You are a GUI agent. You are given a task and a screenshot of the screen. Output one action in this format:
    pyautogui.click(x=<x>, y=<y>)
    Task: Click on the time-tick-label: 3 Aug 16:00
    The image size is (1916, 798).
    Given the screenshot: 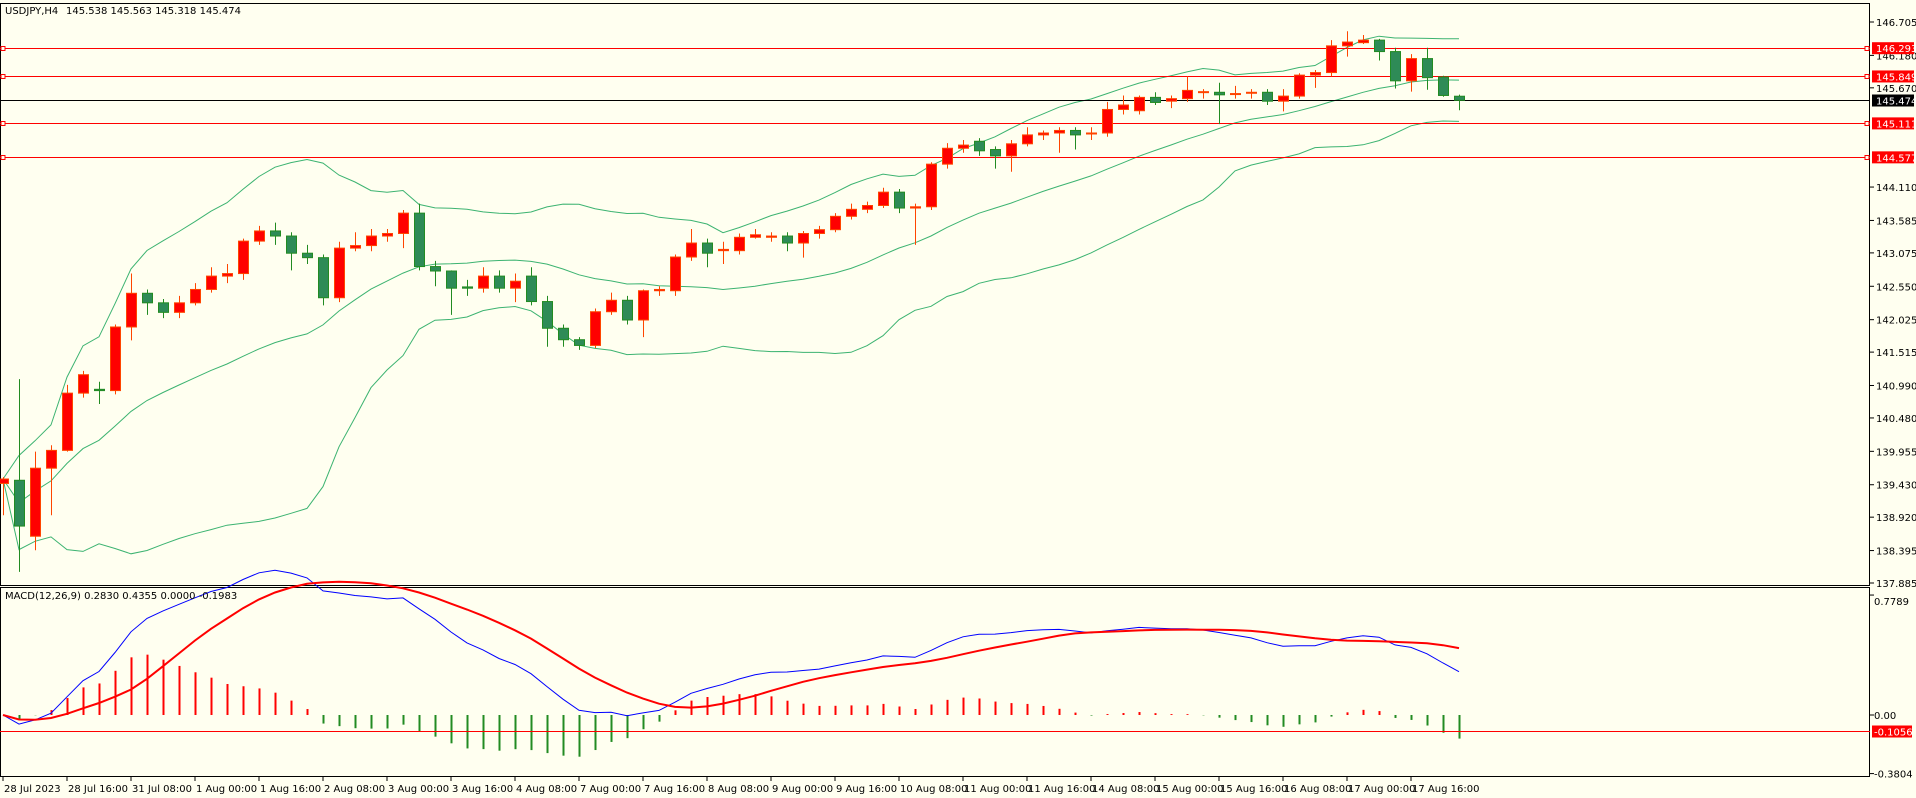 What is the action you would take?
    pyautogui.click(x=482, y=789)
    